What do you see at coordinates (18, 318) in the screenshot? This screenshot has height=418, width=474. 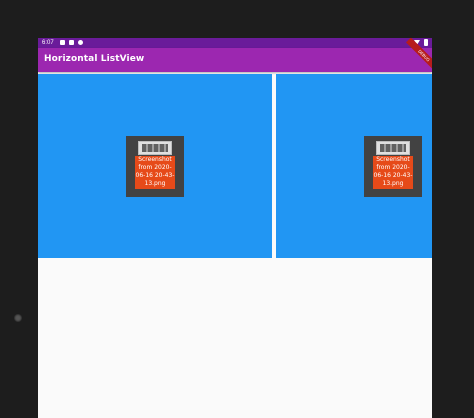 I see `camera-icon` at bounding box center [18, 318].